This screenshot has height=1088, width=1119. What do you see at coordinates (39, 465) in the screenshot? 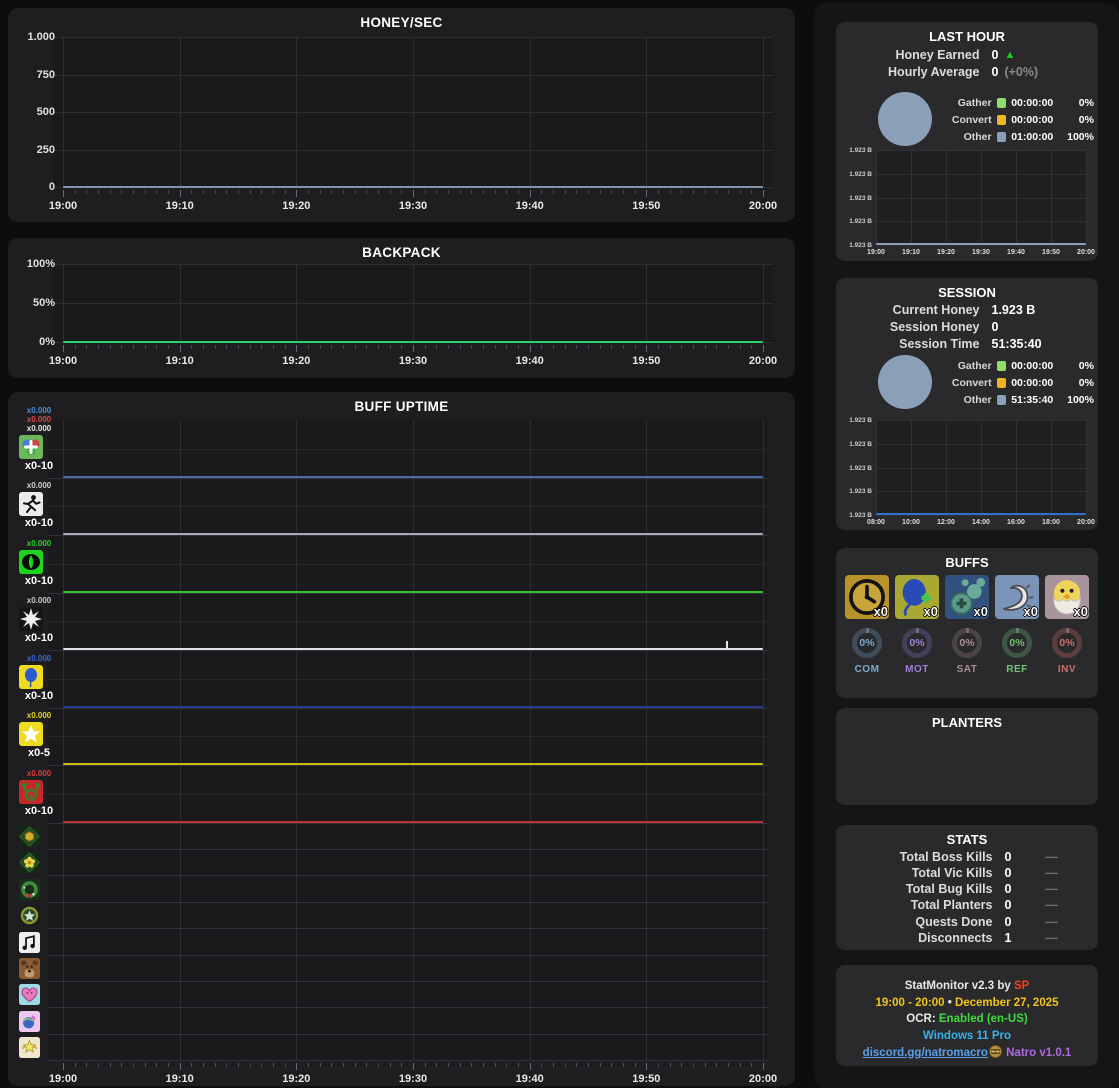
I see `buff-range-label: x0-10` at bounding box center [39, 465].